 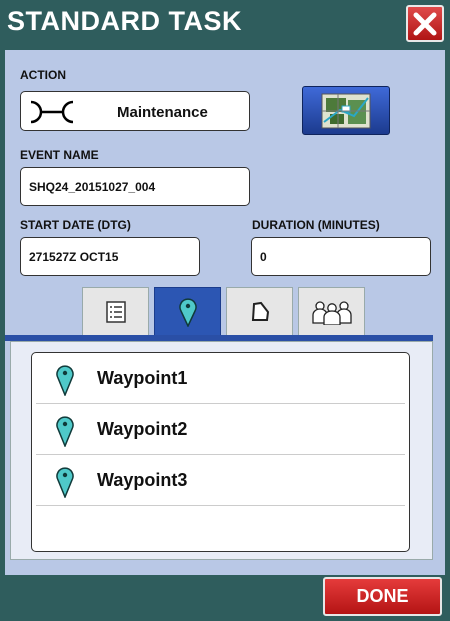 I want to click on tab-details, so click(x=115, y=311).